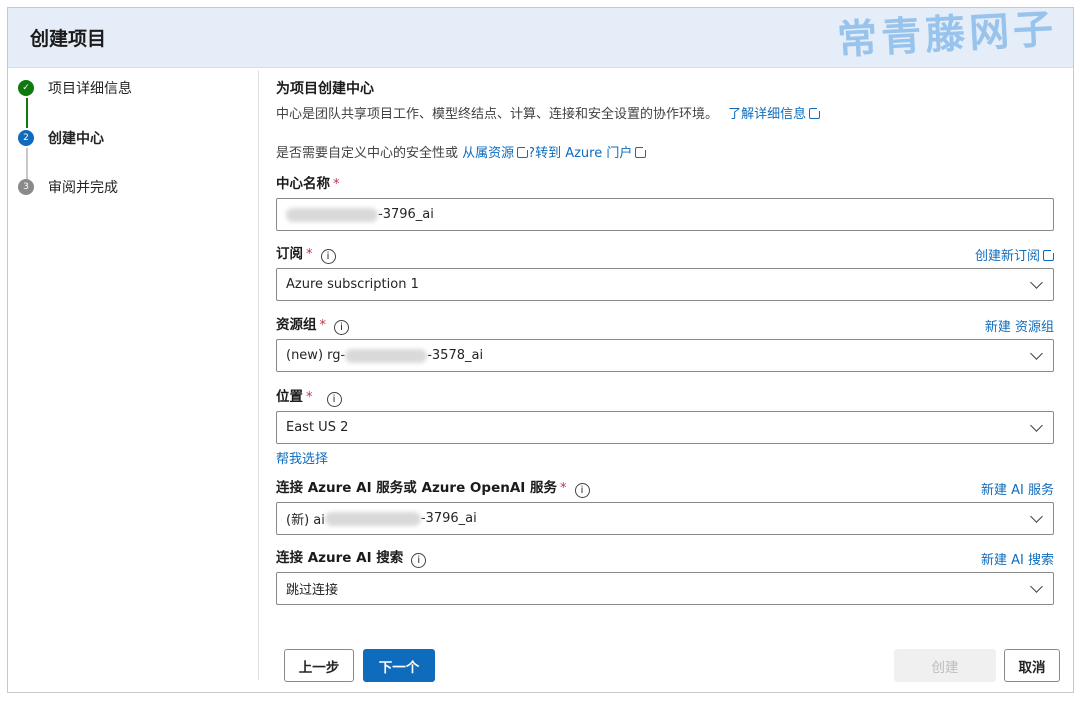 This screenshot has height=701, width=1080. I want to click on section-title: 为项目创建中心, so click(325, 89).